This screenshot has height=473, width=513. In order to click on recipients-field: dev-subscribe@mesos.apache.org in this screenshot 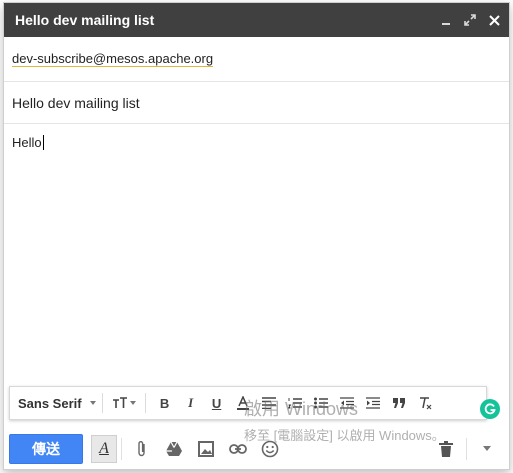, I will do `click(256, 59)`.